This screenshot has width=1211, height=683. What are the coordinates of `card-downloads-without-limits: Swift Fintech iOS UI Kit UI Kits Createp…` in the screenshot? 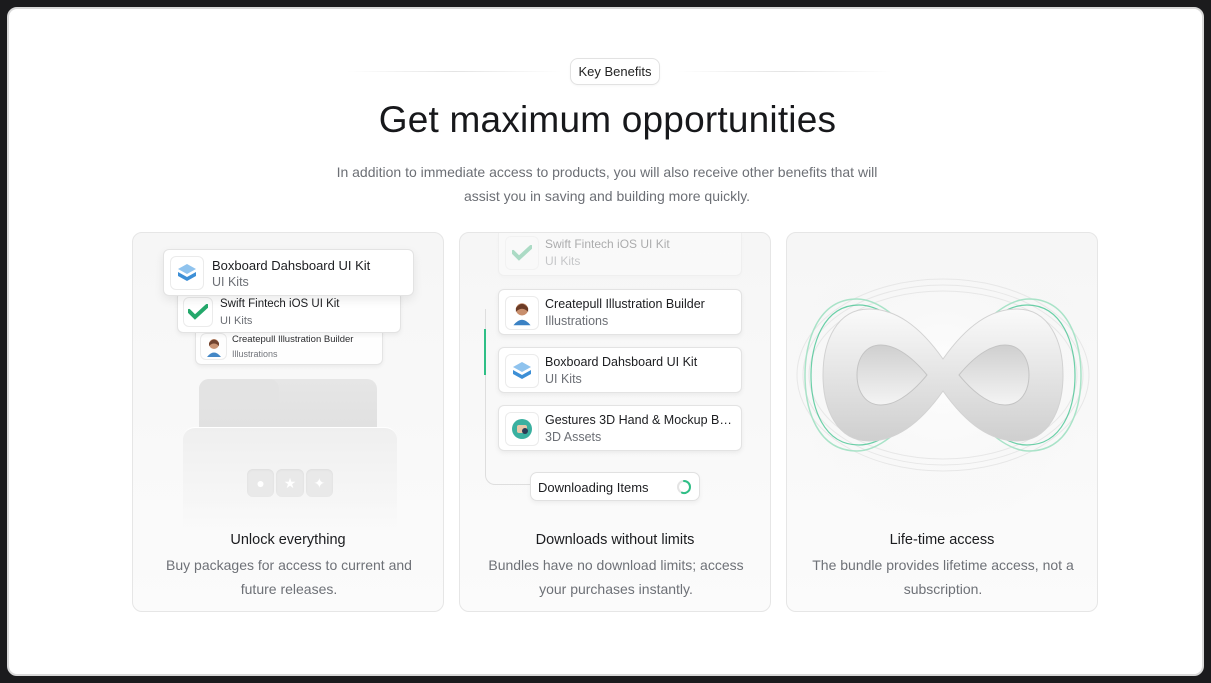 It's located at (615, 422).